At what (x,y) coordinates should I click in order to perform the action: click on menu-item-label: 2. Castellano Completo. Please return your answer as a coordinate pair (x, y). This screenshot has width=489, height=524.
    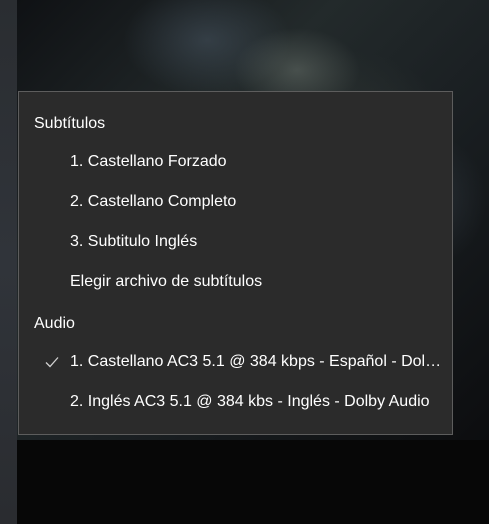
    Looking at the image, I should click on (153, 201).